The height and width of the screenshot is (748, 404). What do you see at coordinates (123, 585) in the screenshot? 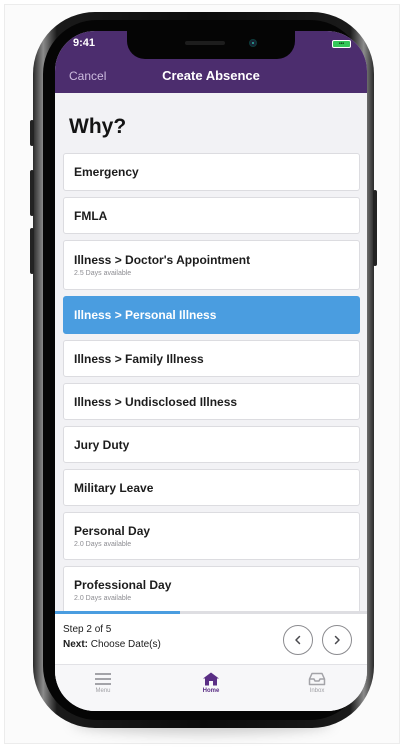
I see `reason-label: Professional Day` at bounding box center [123, 585].